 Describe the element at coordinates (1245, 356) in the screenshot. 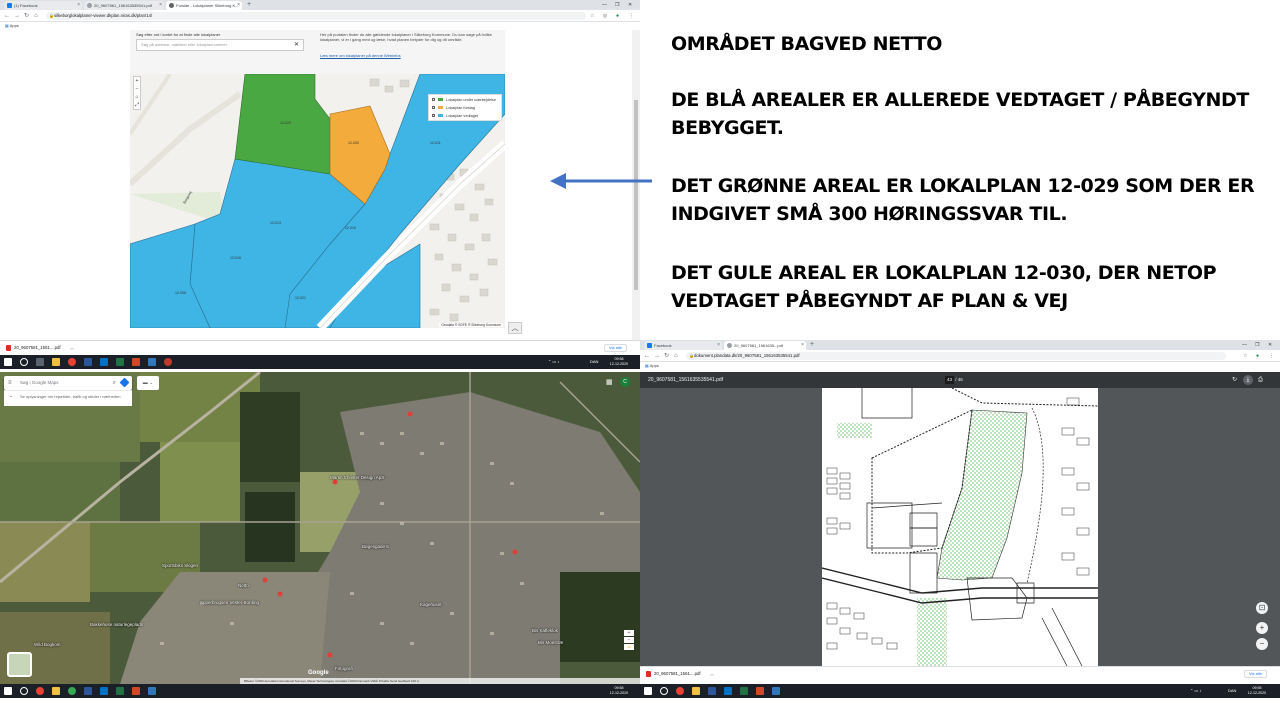

I see `star-icon: ☆` at that location.